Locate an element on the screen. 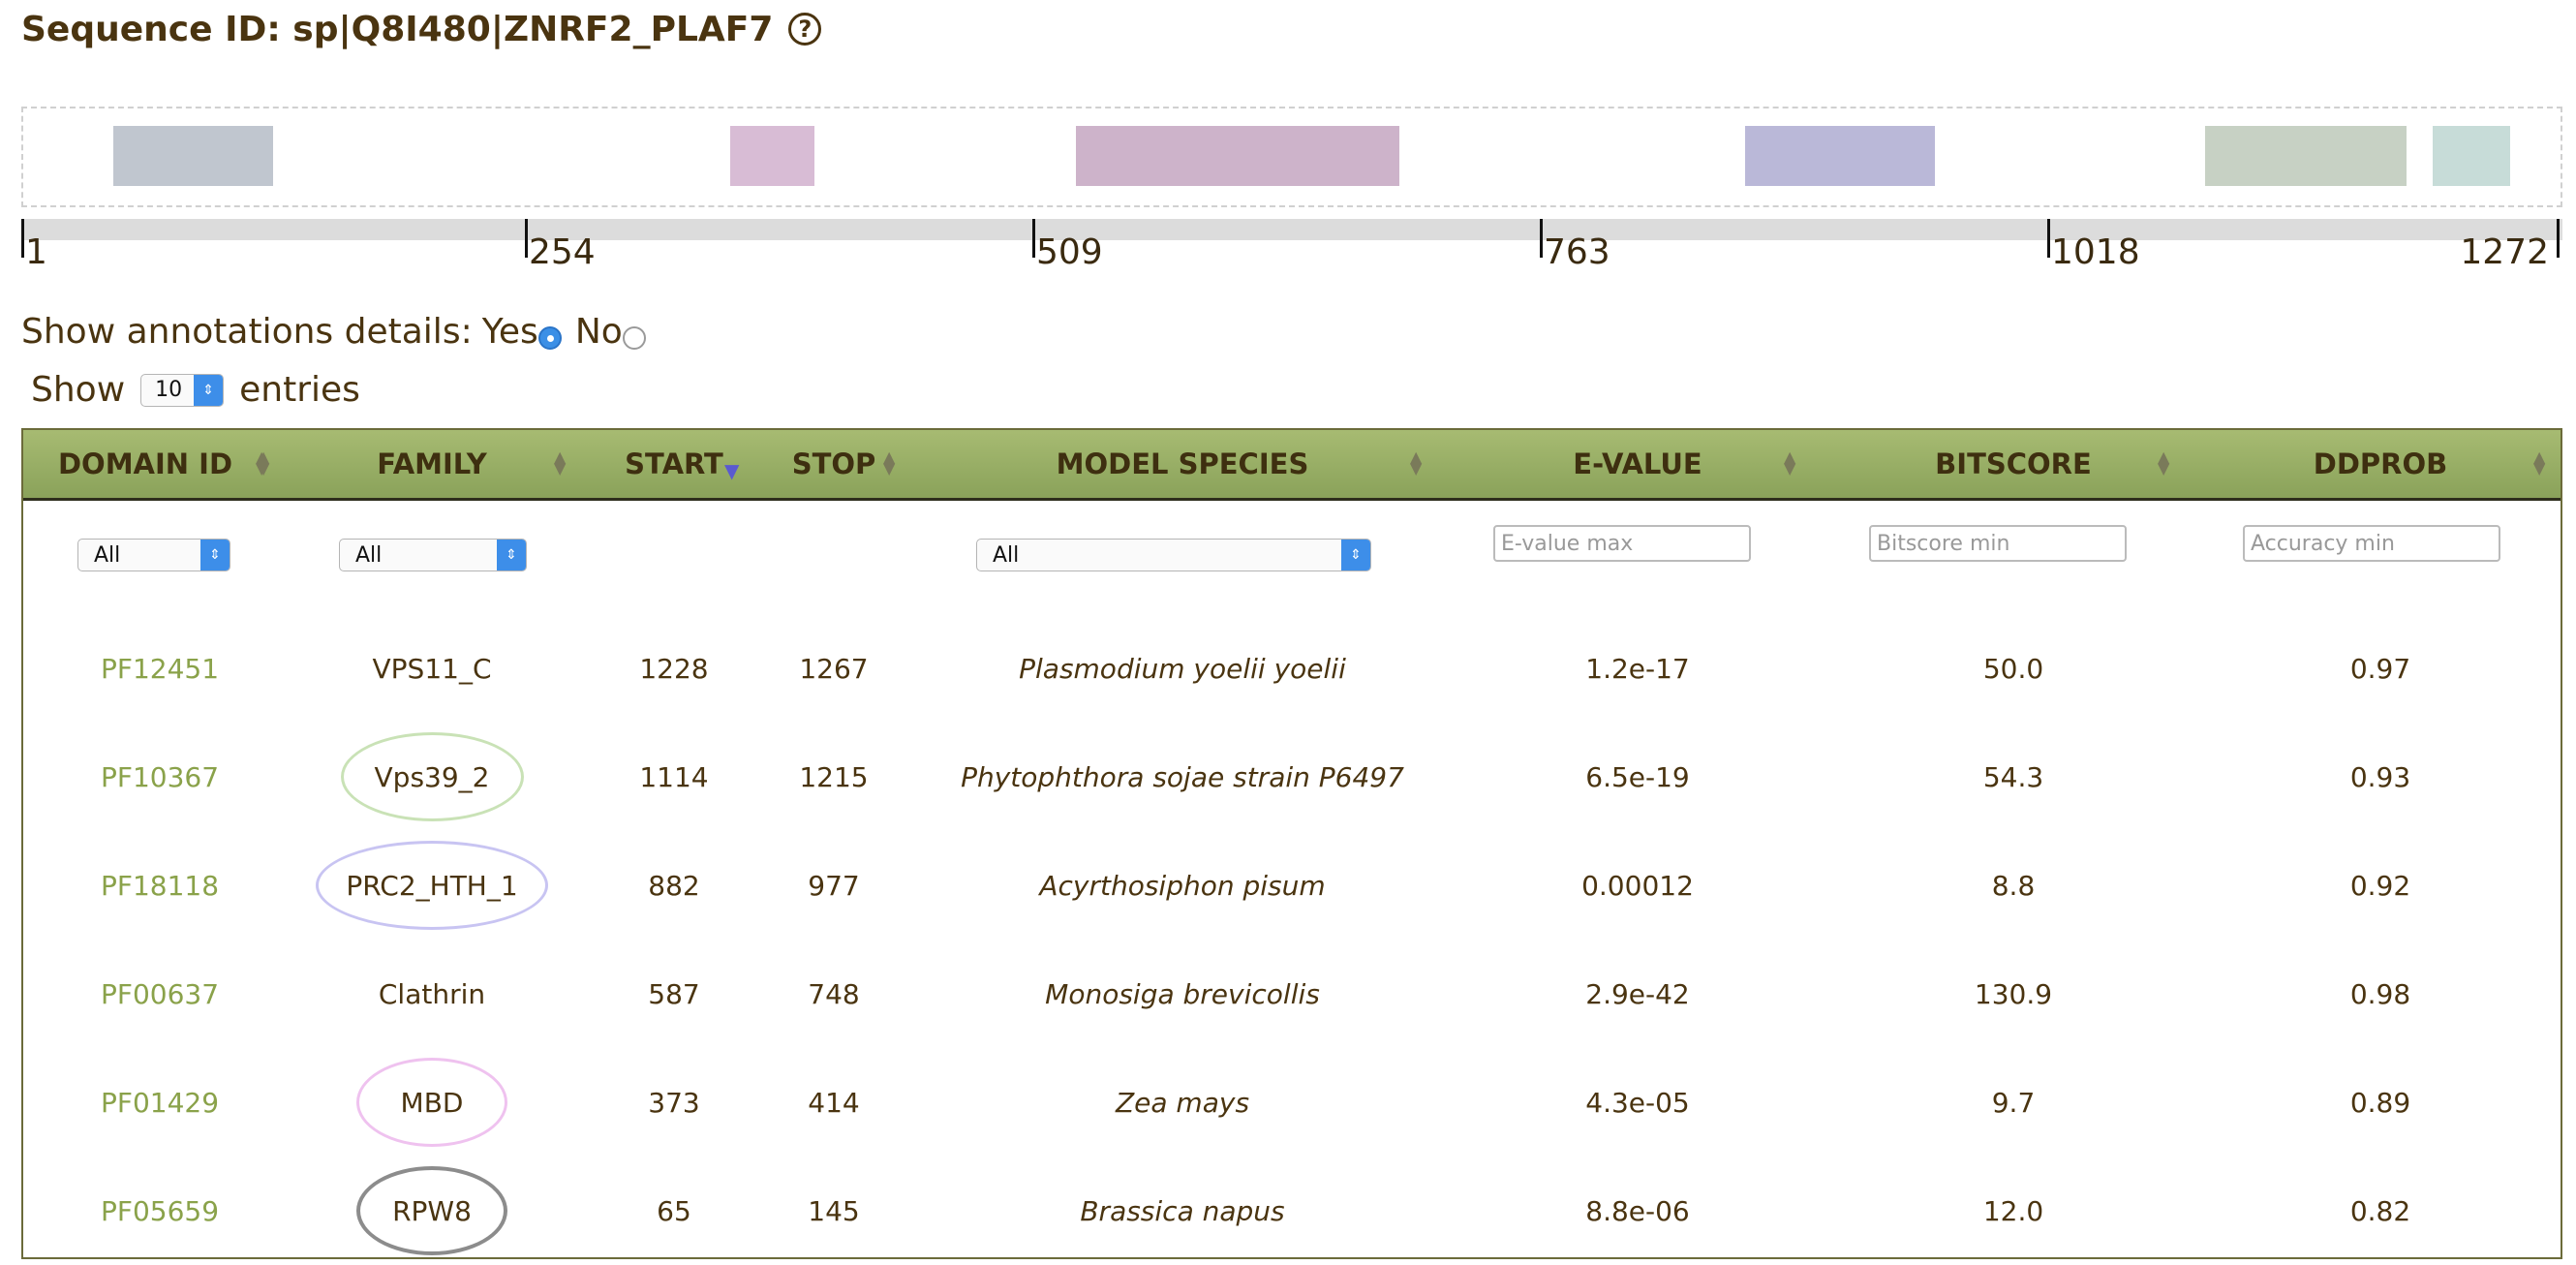 The width and height of the screenshot is (2576, 1265). evalue-cell: 0.00012 is located at coordinates (1637, 885).